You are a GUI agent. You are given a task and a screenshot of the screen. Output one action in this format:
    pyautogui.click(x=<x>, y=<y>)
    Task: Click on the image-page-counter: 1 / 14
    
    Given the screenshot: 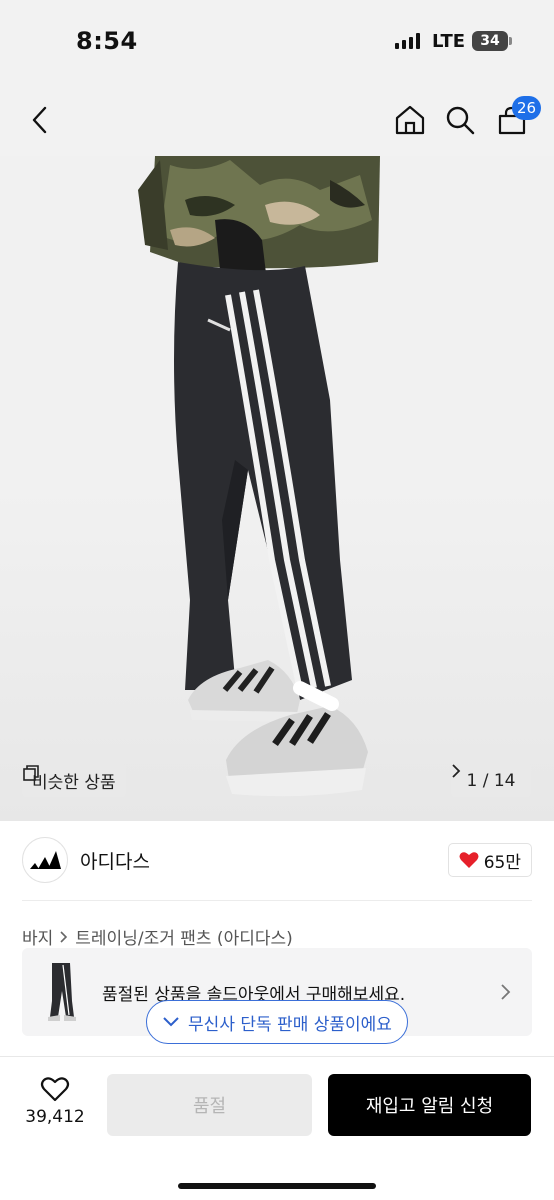 What is the action you would take?
    pyautogui.click(x=491, y=780)
    